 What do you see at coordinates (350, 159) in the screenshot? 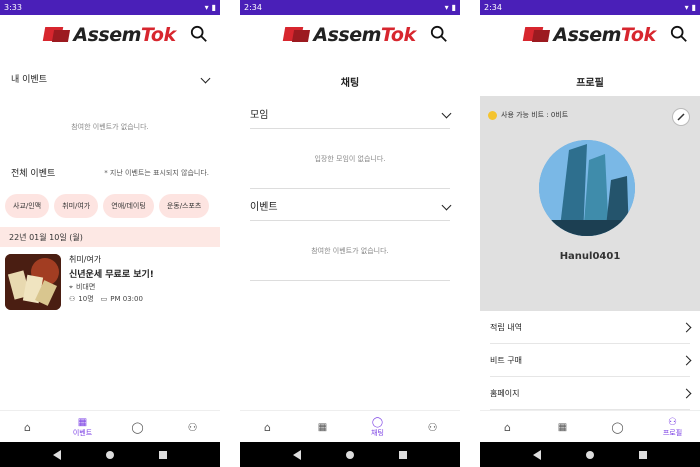
I see `groups-empty: 입장한 모임이 없습니다.` at bounding box center [350, 159].